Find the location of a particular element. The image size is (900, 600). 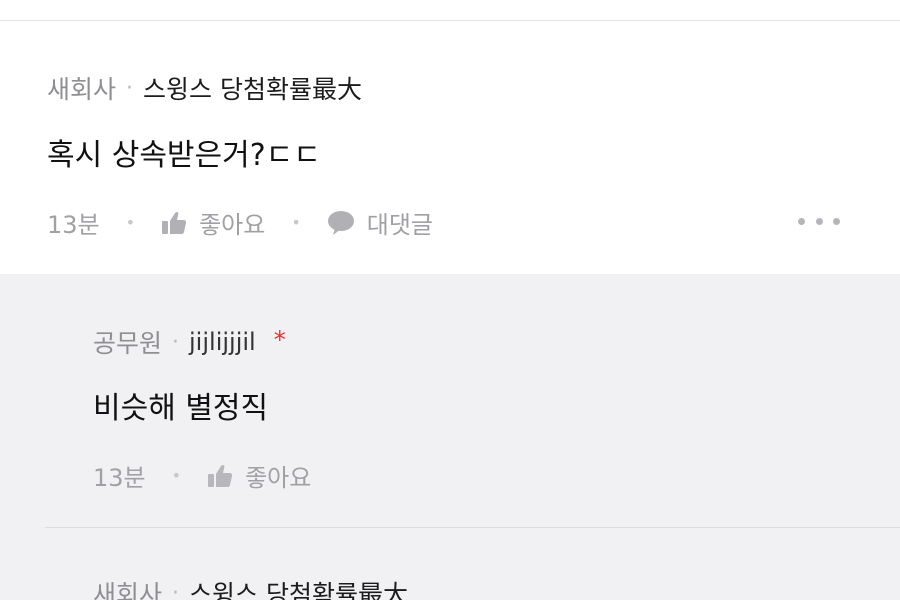

reply-actions: 13분 • 좋아요 is located at coordinates (202, 475).